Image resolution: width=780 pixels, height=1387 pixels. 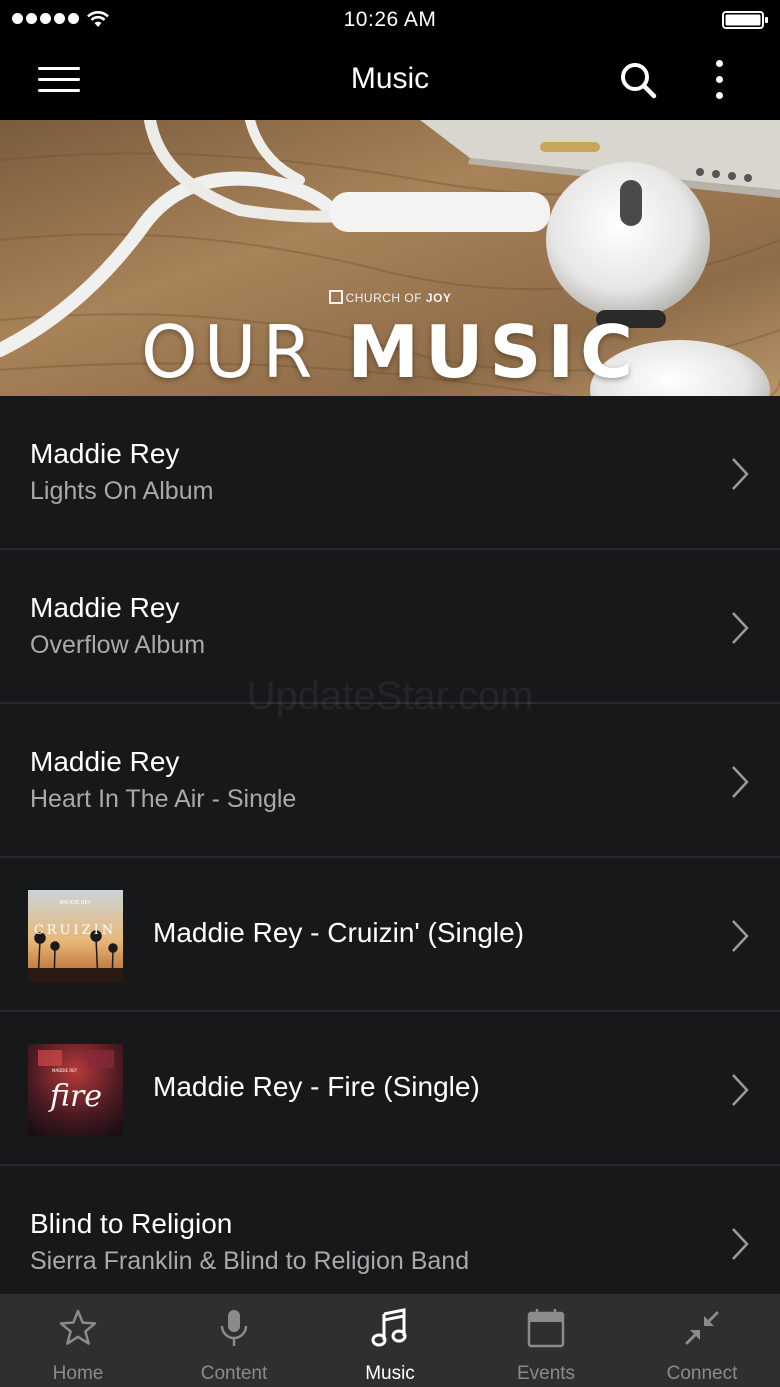 I want to click on tab-label: Connect, so click(x=702, y=1373).